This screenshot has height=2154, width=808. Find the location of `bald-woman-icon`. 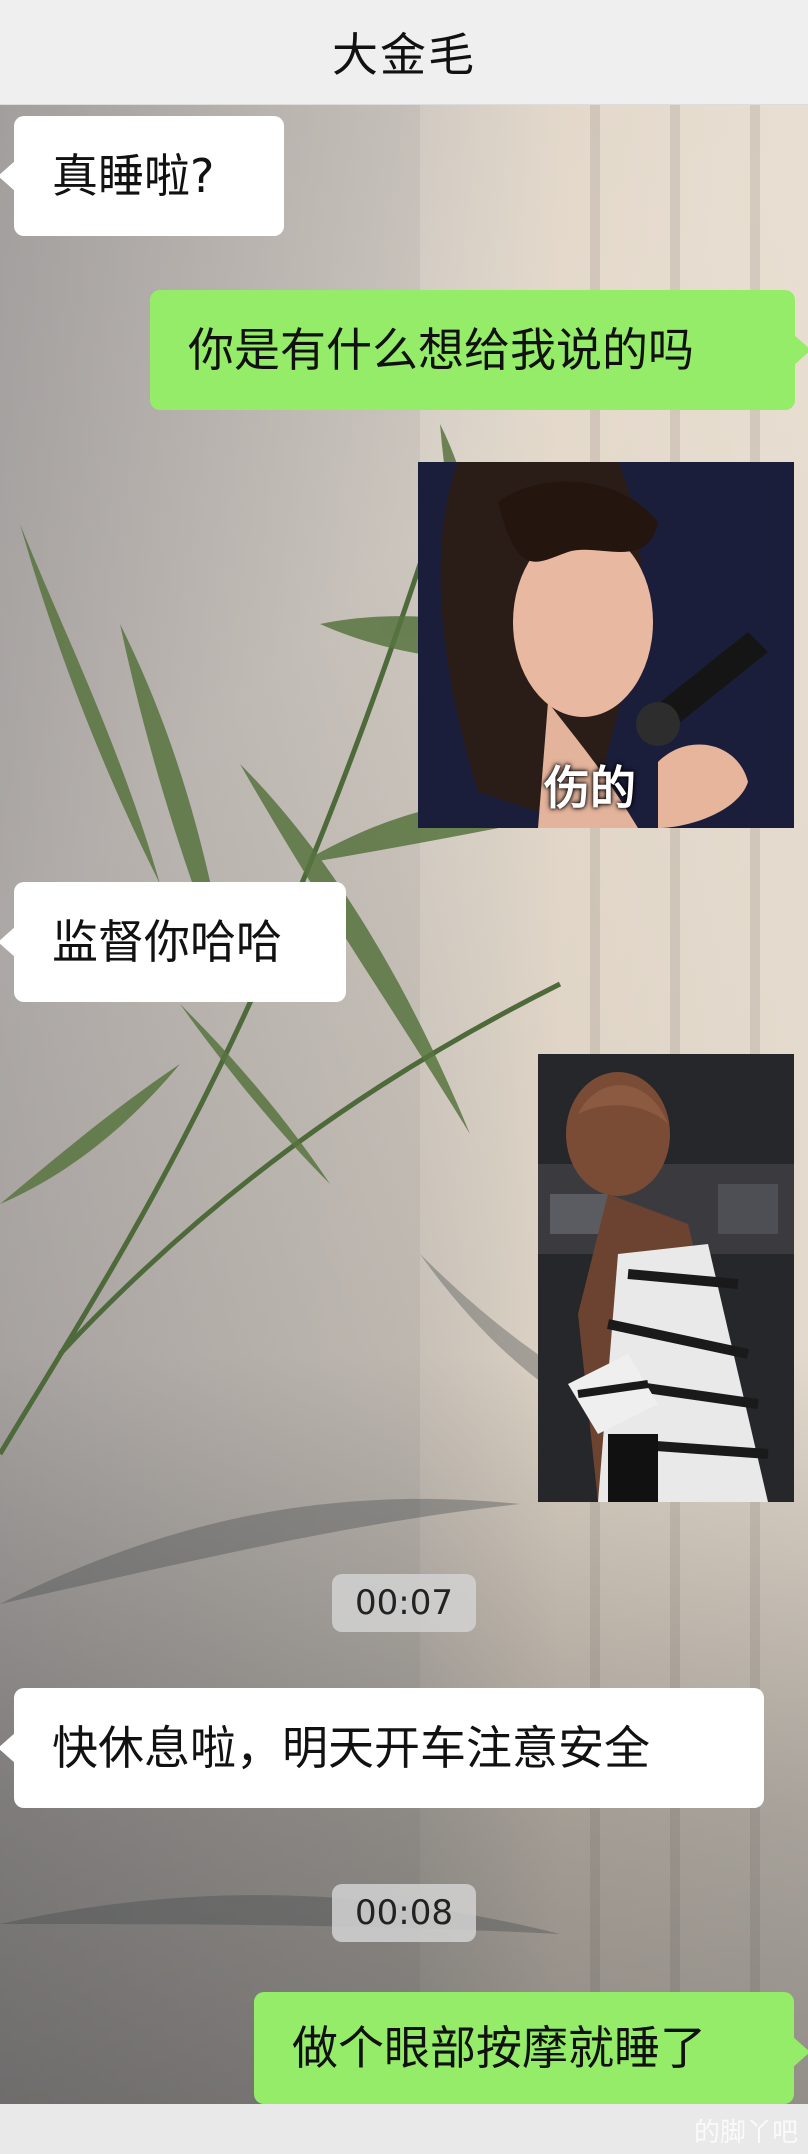

bald-woman-icon is located at coordinates (666, 1278).